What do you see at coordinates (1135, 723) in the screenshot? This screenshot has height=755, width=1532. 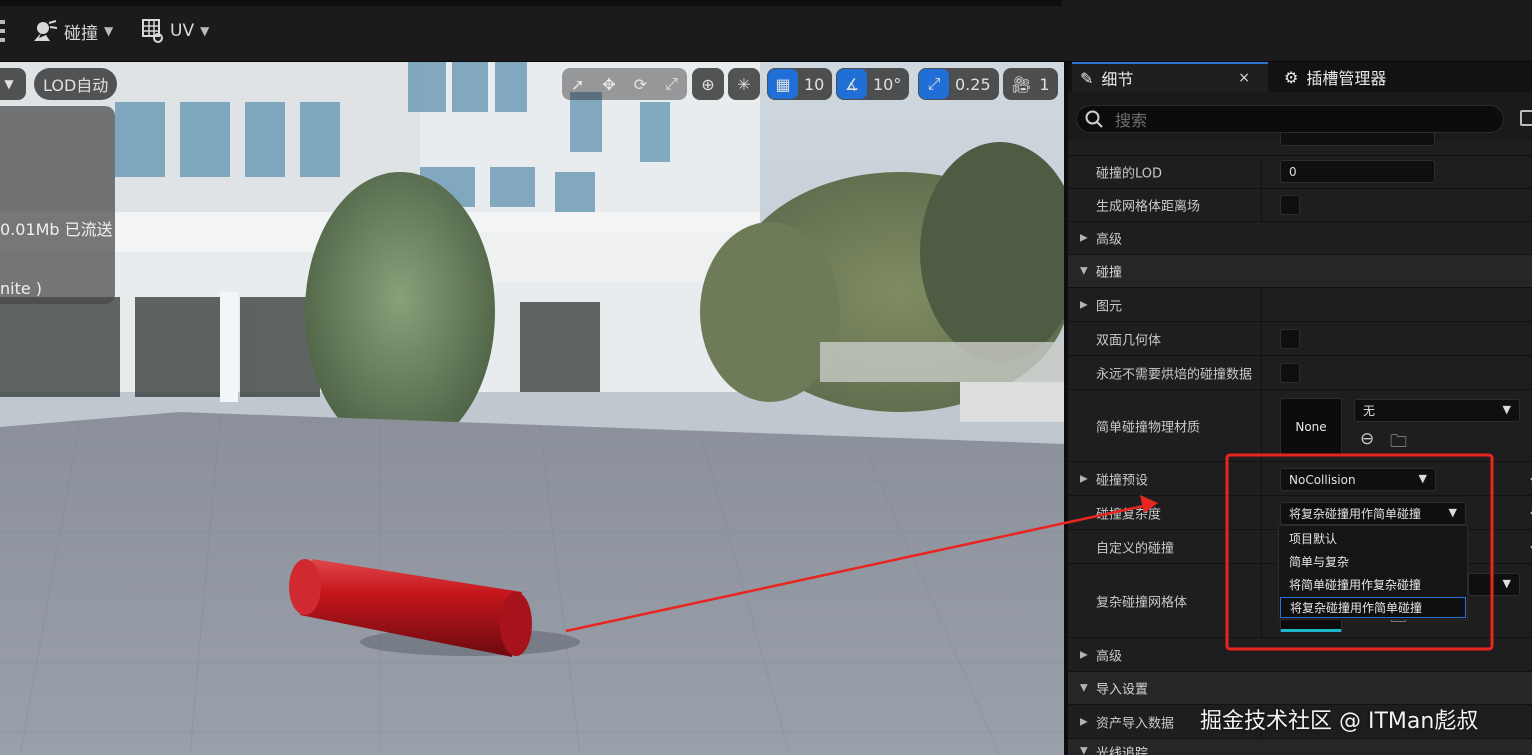 I see `asset-import-data-label: 资产导入数据` at bounding box center [1135, 723].